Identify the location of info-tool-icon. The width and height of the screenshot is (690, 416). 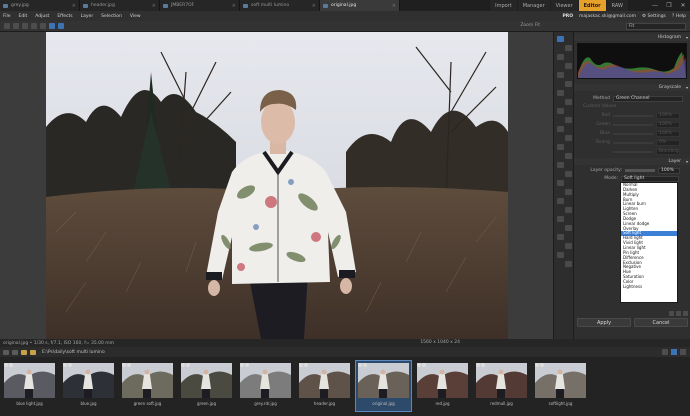
(568, 264).